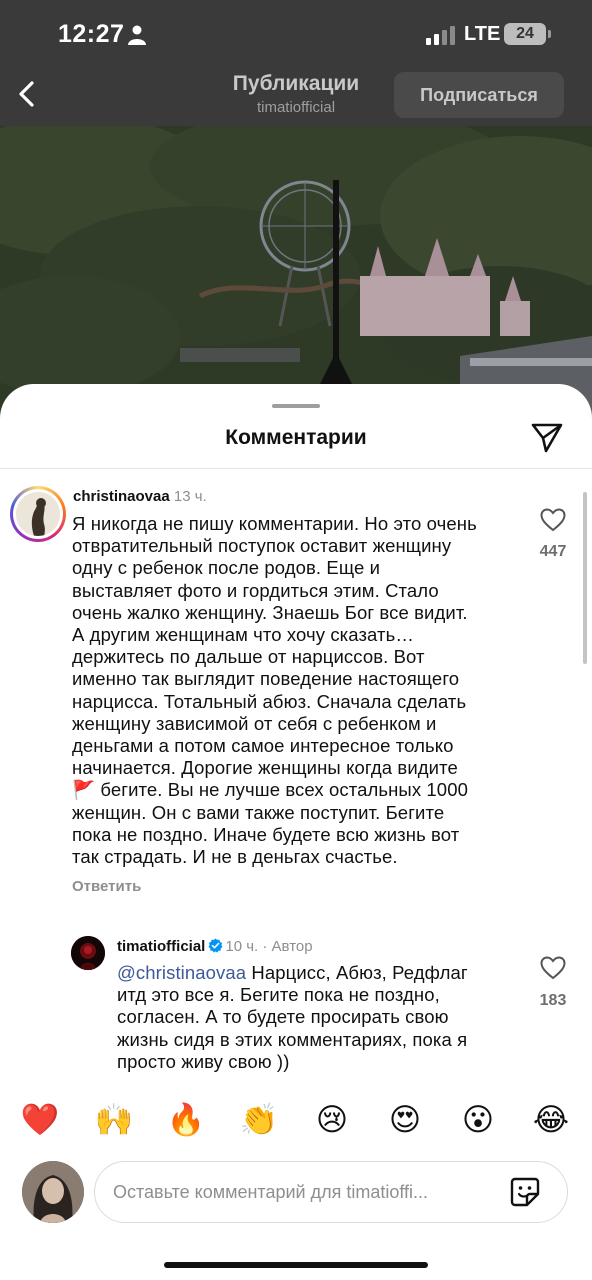 This screenshot has height=1280, width=592. Describe the element at coordinates (296, 1122) in the screenshot. I see `emoji-quick-bar: ❤️ 🙌 🔥 👏 😢 😍 😮 😂` at that location.